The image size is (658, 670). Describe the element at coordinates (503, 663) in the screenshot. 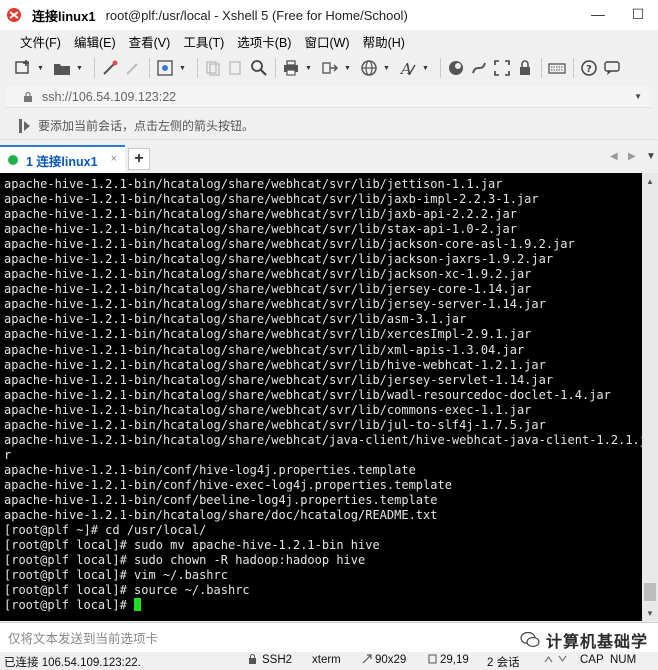

I see `status-sessions: 2 会话` at that location.